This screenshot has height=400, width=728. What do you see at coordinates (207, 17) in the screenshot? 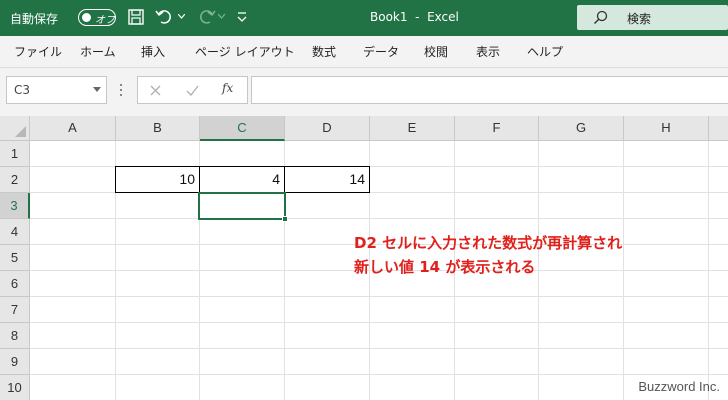
I see `redo-icon` at bounding box center [207, 17].